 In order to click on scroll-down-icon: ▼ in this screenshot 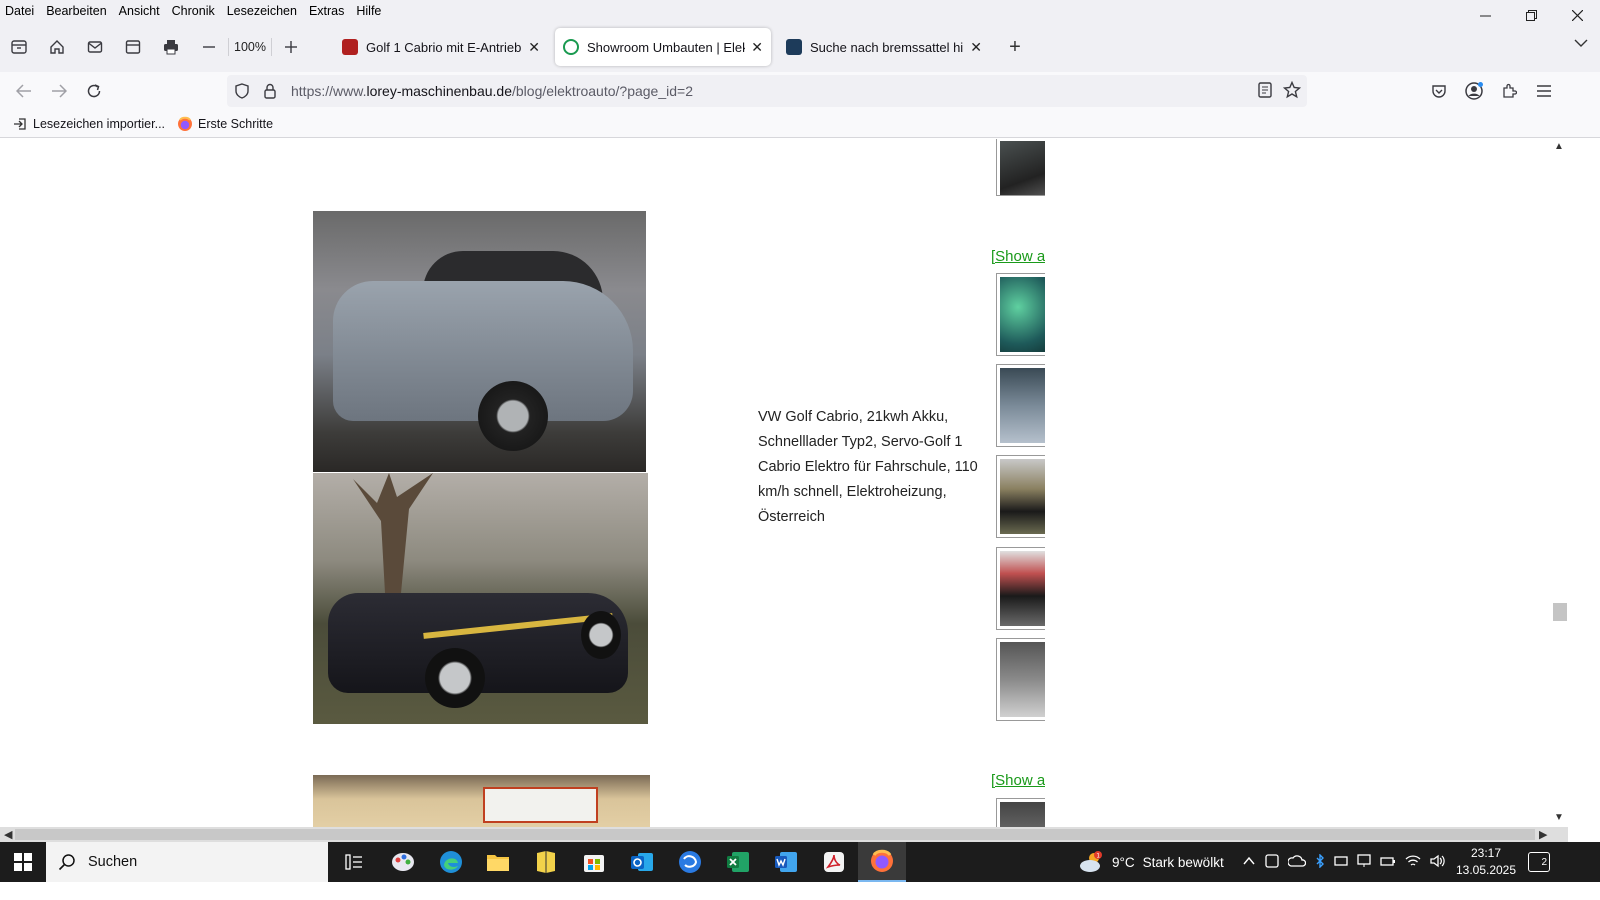, I will do `click(1559, 818)`.